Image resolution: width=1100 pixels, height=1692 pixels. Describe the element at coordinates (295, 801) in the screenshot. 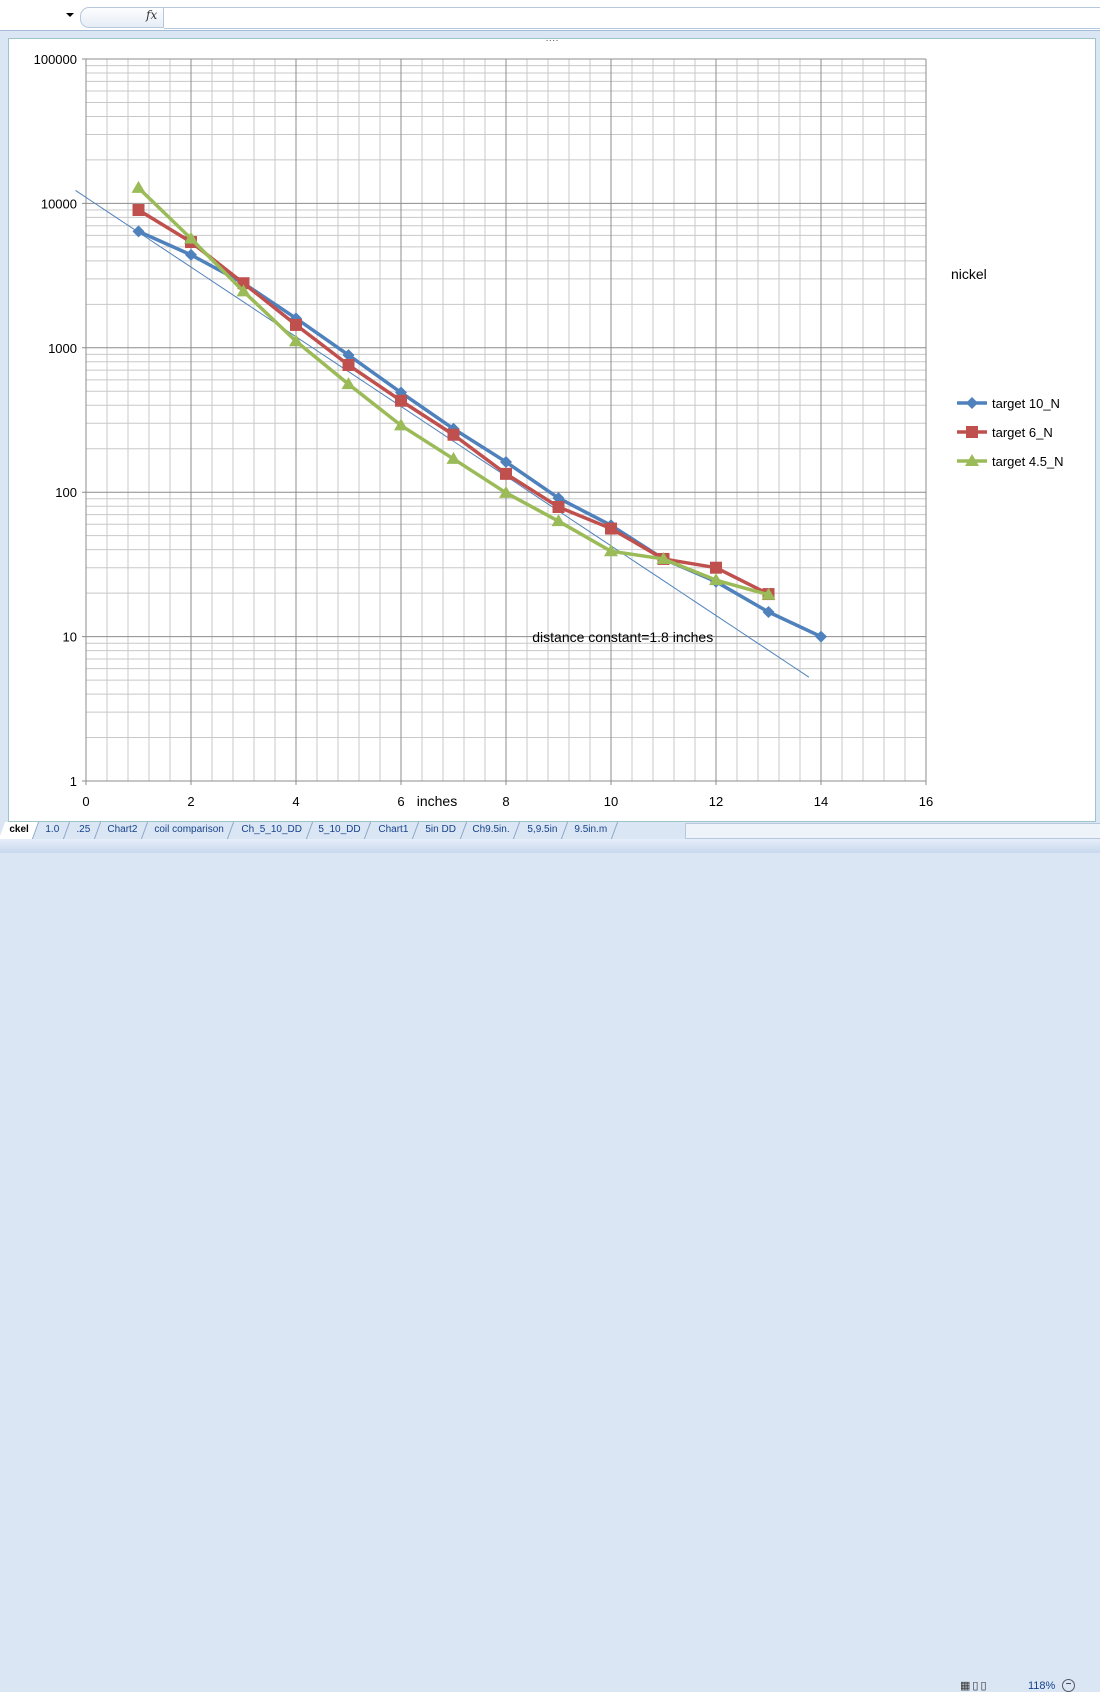

I see `x-tick-label: 4` at that location.